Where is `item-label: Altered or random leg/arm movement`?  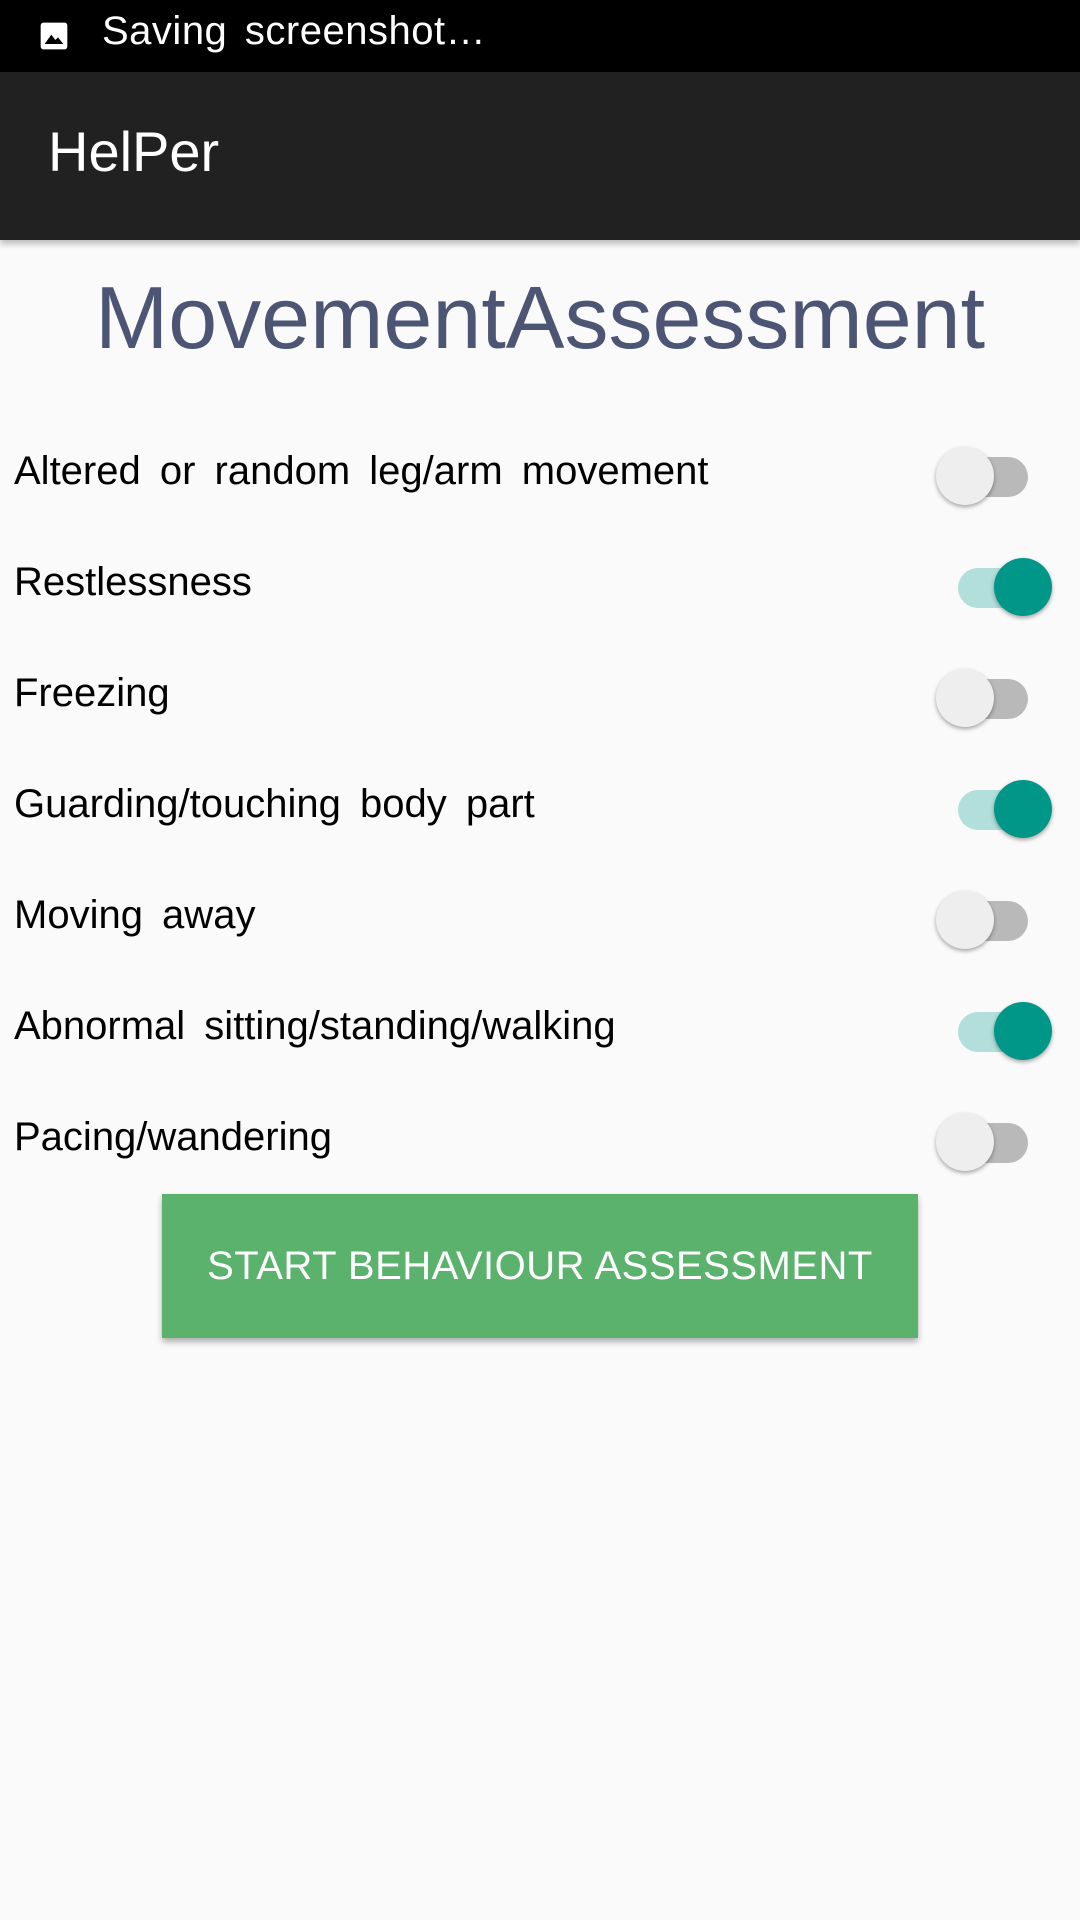 item-label: Altered or random leg/arm movement is located at coordinates (361, 471).